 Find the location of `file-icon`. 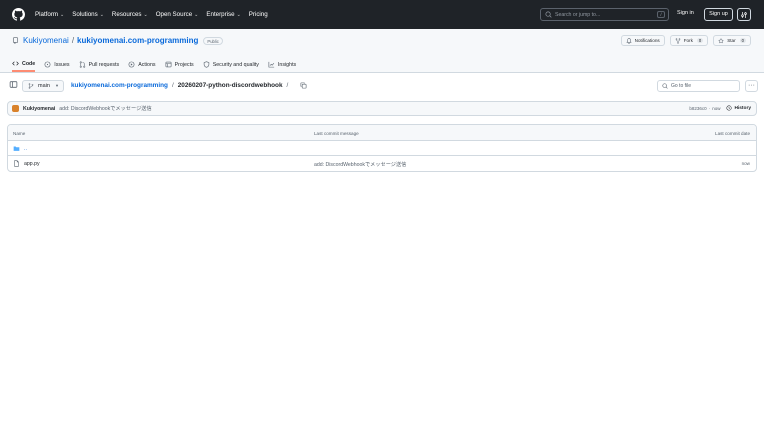

file-icon is located at coordinates (16, 163).